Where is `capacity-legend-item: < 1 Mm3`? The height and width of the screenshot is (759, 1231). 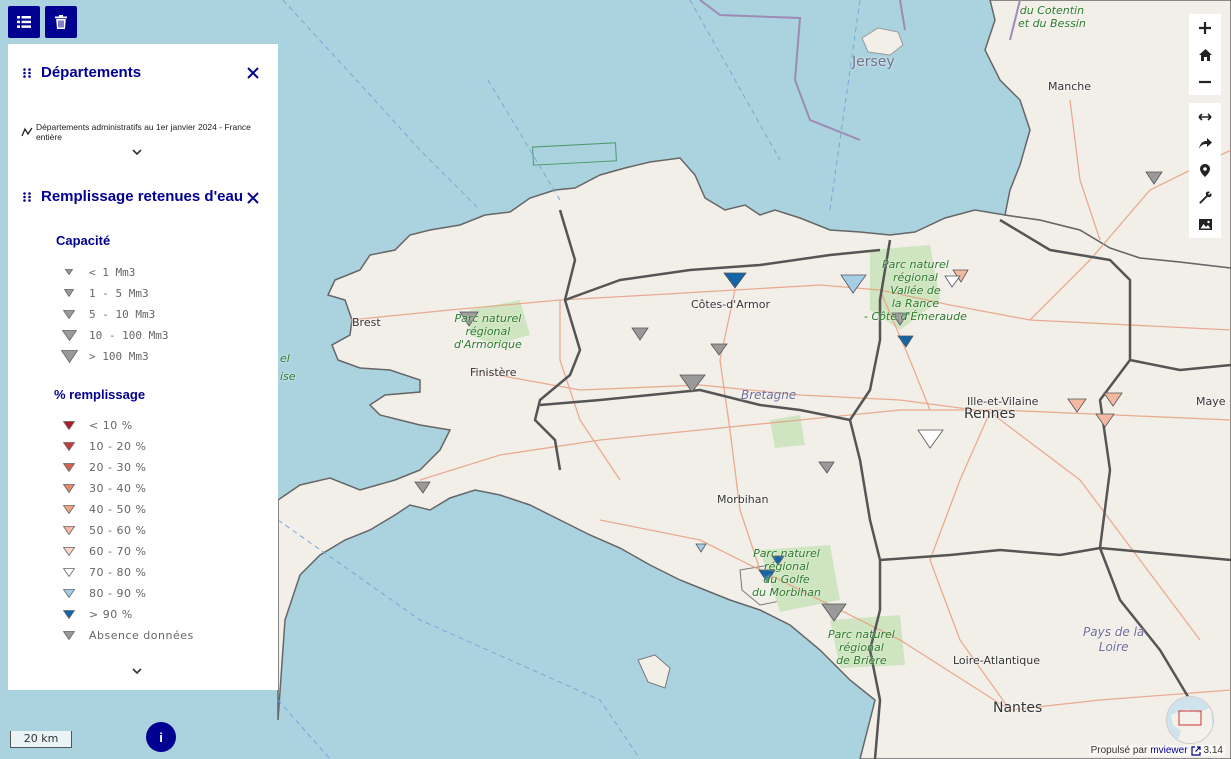
capacity-legend-item: < 1 Mm3 is located at coordinates (95, 272).